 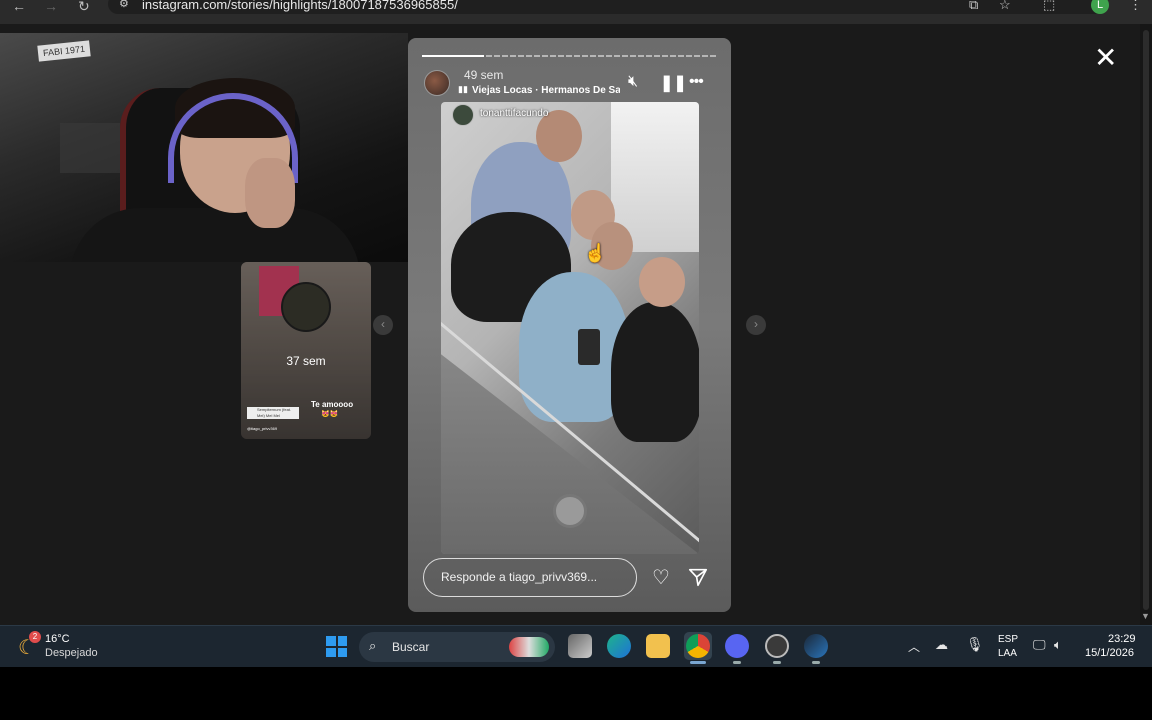 I want to click on onedrive-icon: ☁, so click(x=941, y=645).